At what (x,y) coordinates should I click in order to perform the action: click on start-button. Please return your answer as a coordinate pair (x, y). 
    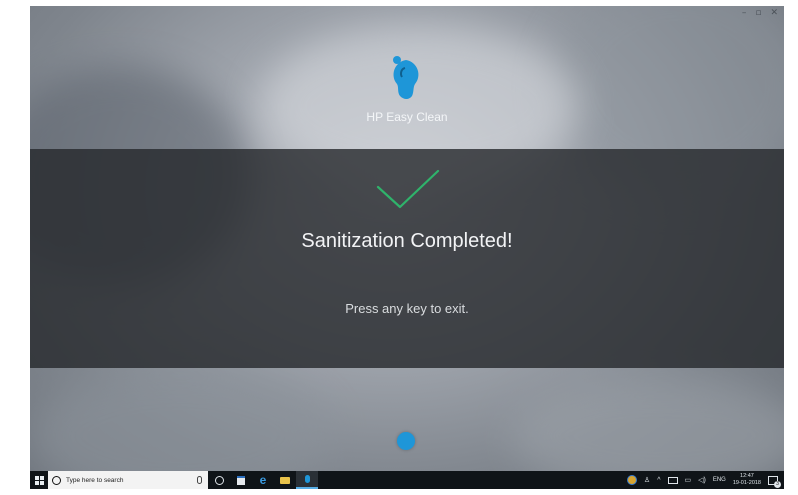
    Looking at the image, I should click on (39, 480).